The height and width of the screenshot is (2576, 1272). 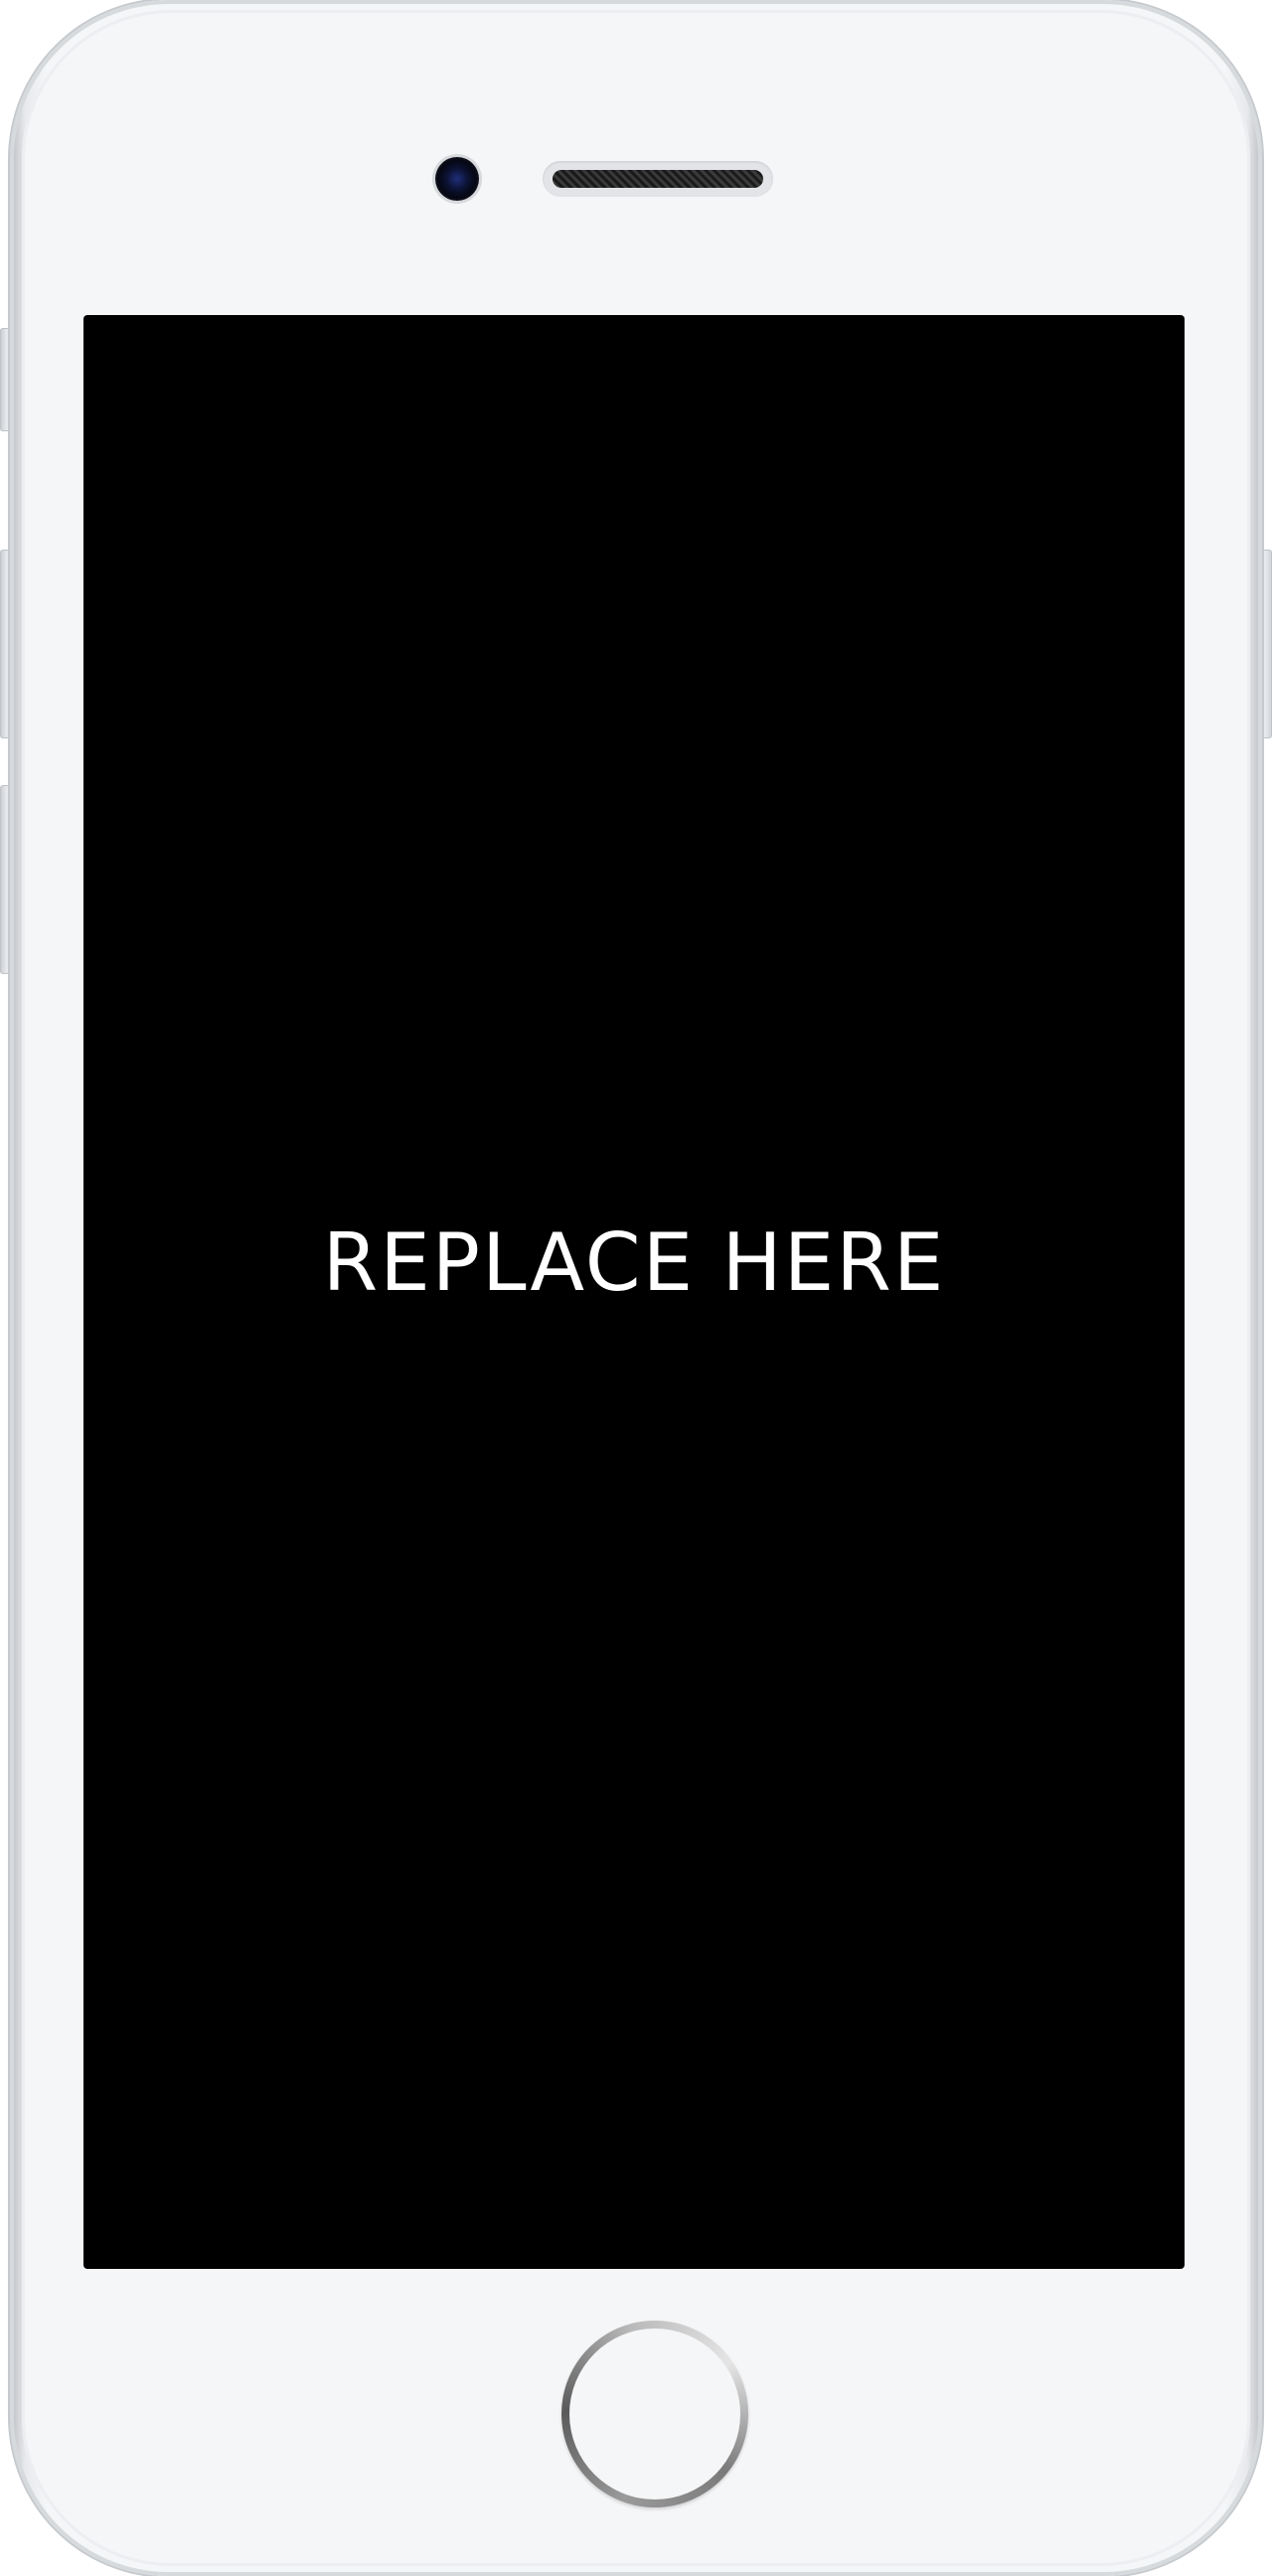 I want to click on speaker-grill, so click(x=658, y=179).